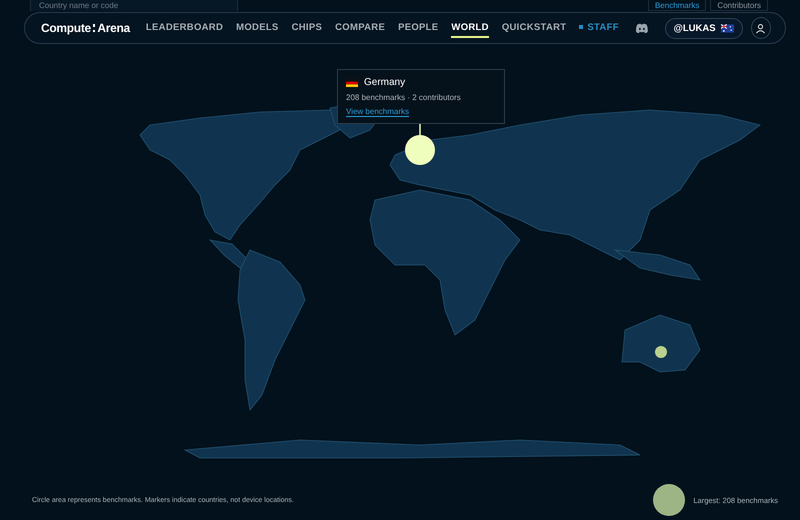 The width and height of the screenshot is (800, 520). Describe the element at coordinates (739, 5) in the screenshot. I see `toggle-tab: Contributors` at that location.